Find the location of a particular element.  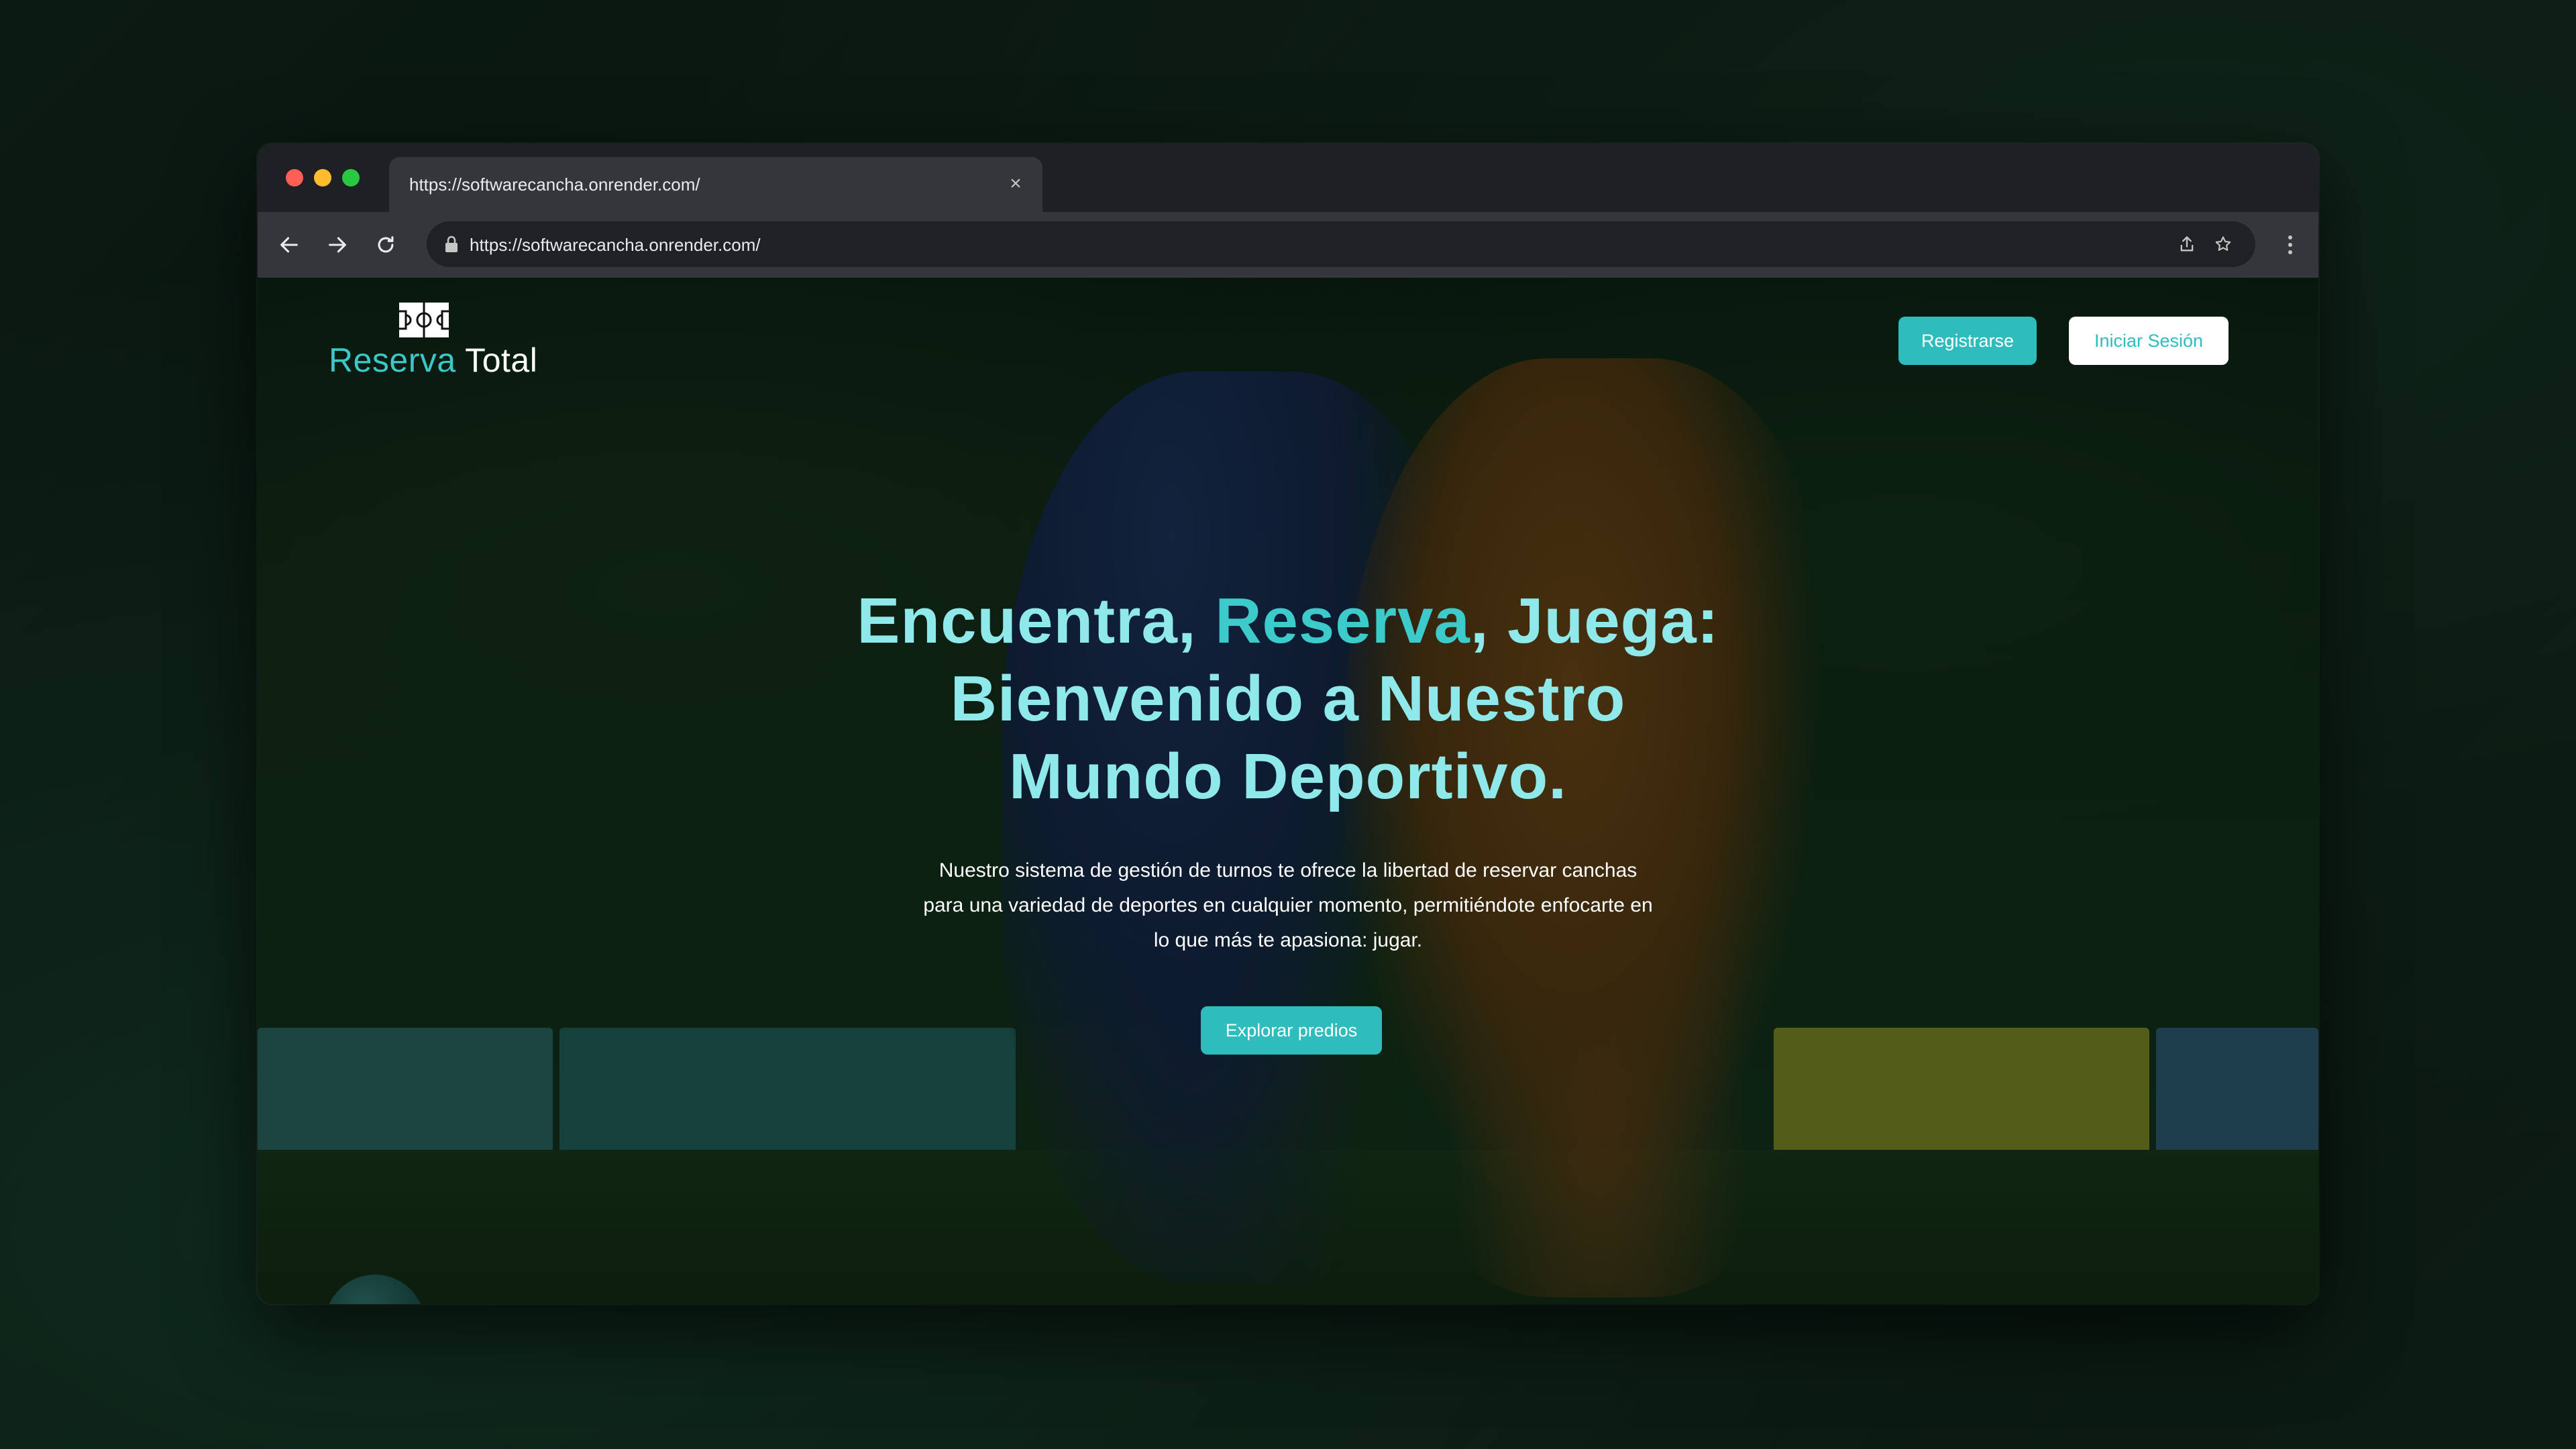

site-logo: Reserva Total is located at coordinates (443, 342).